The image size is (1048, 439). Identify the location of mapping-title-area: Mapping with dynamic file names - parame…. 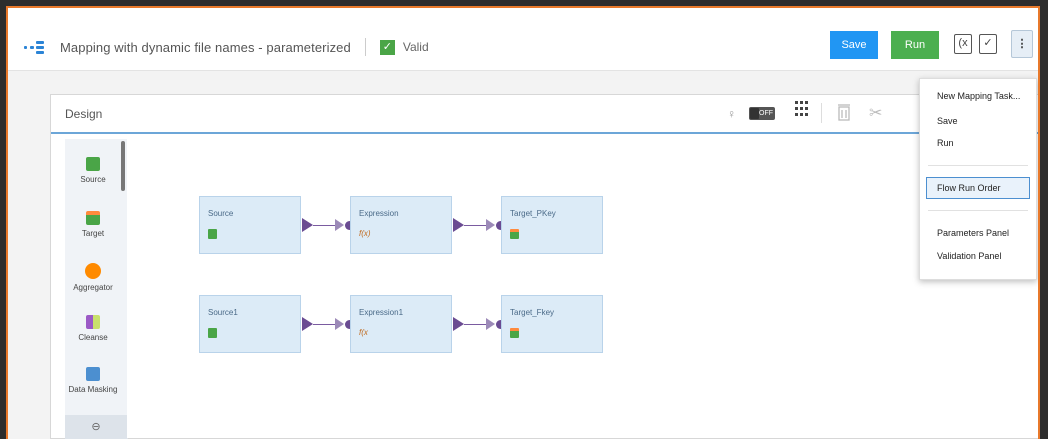
(226, 47).